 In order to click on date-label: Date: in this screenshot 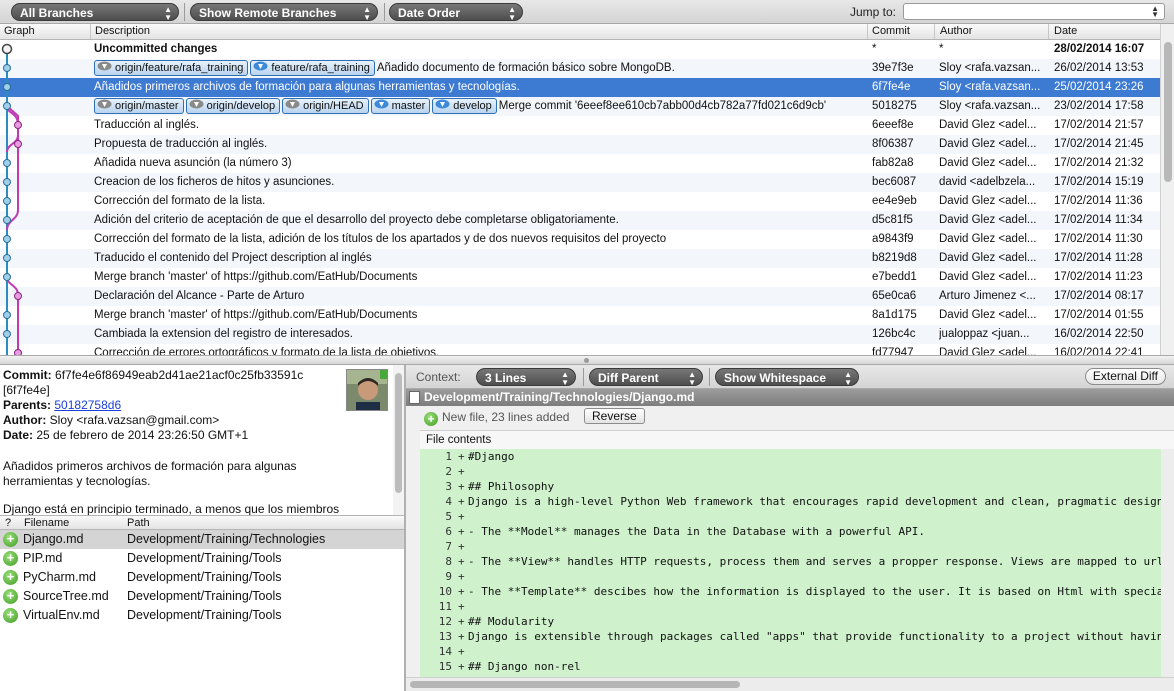, I will do `click(18, 435)`.